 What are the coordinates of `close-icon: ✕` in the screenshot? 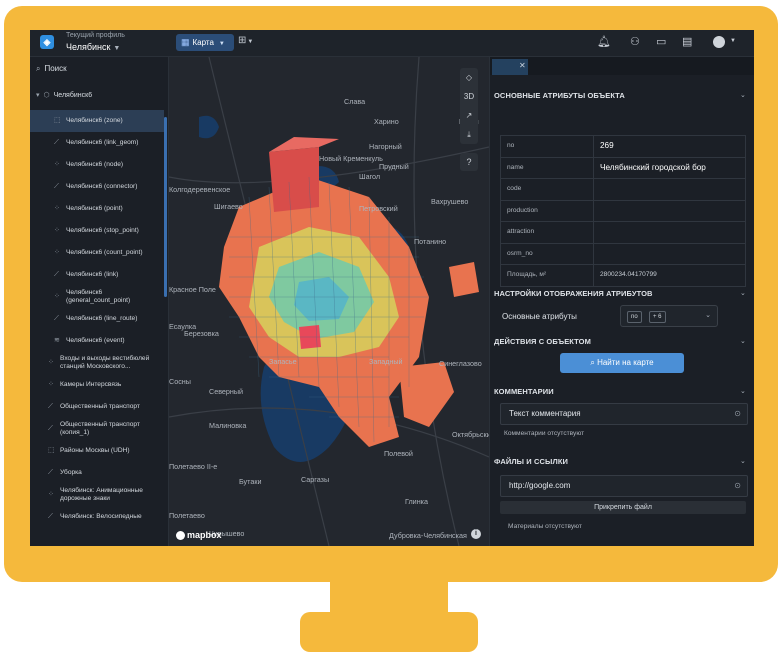 It's located at (522, 65).